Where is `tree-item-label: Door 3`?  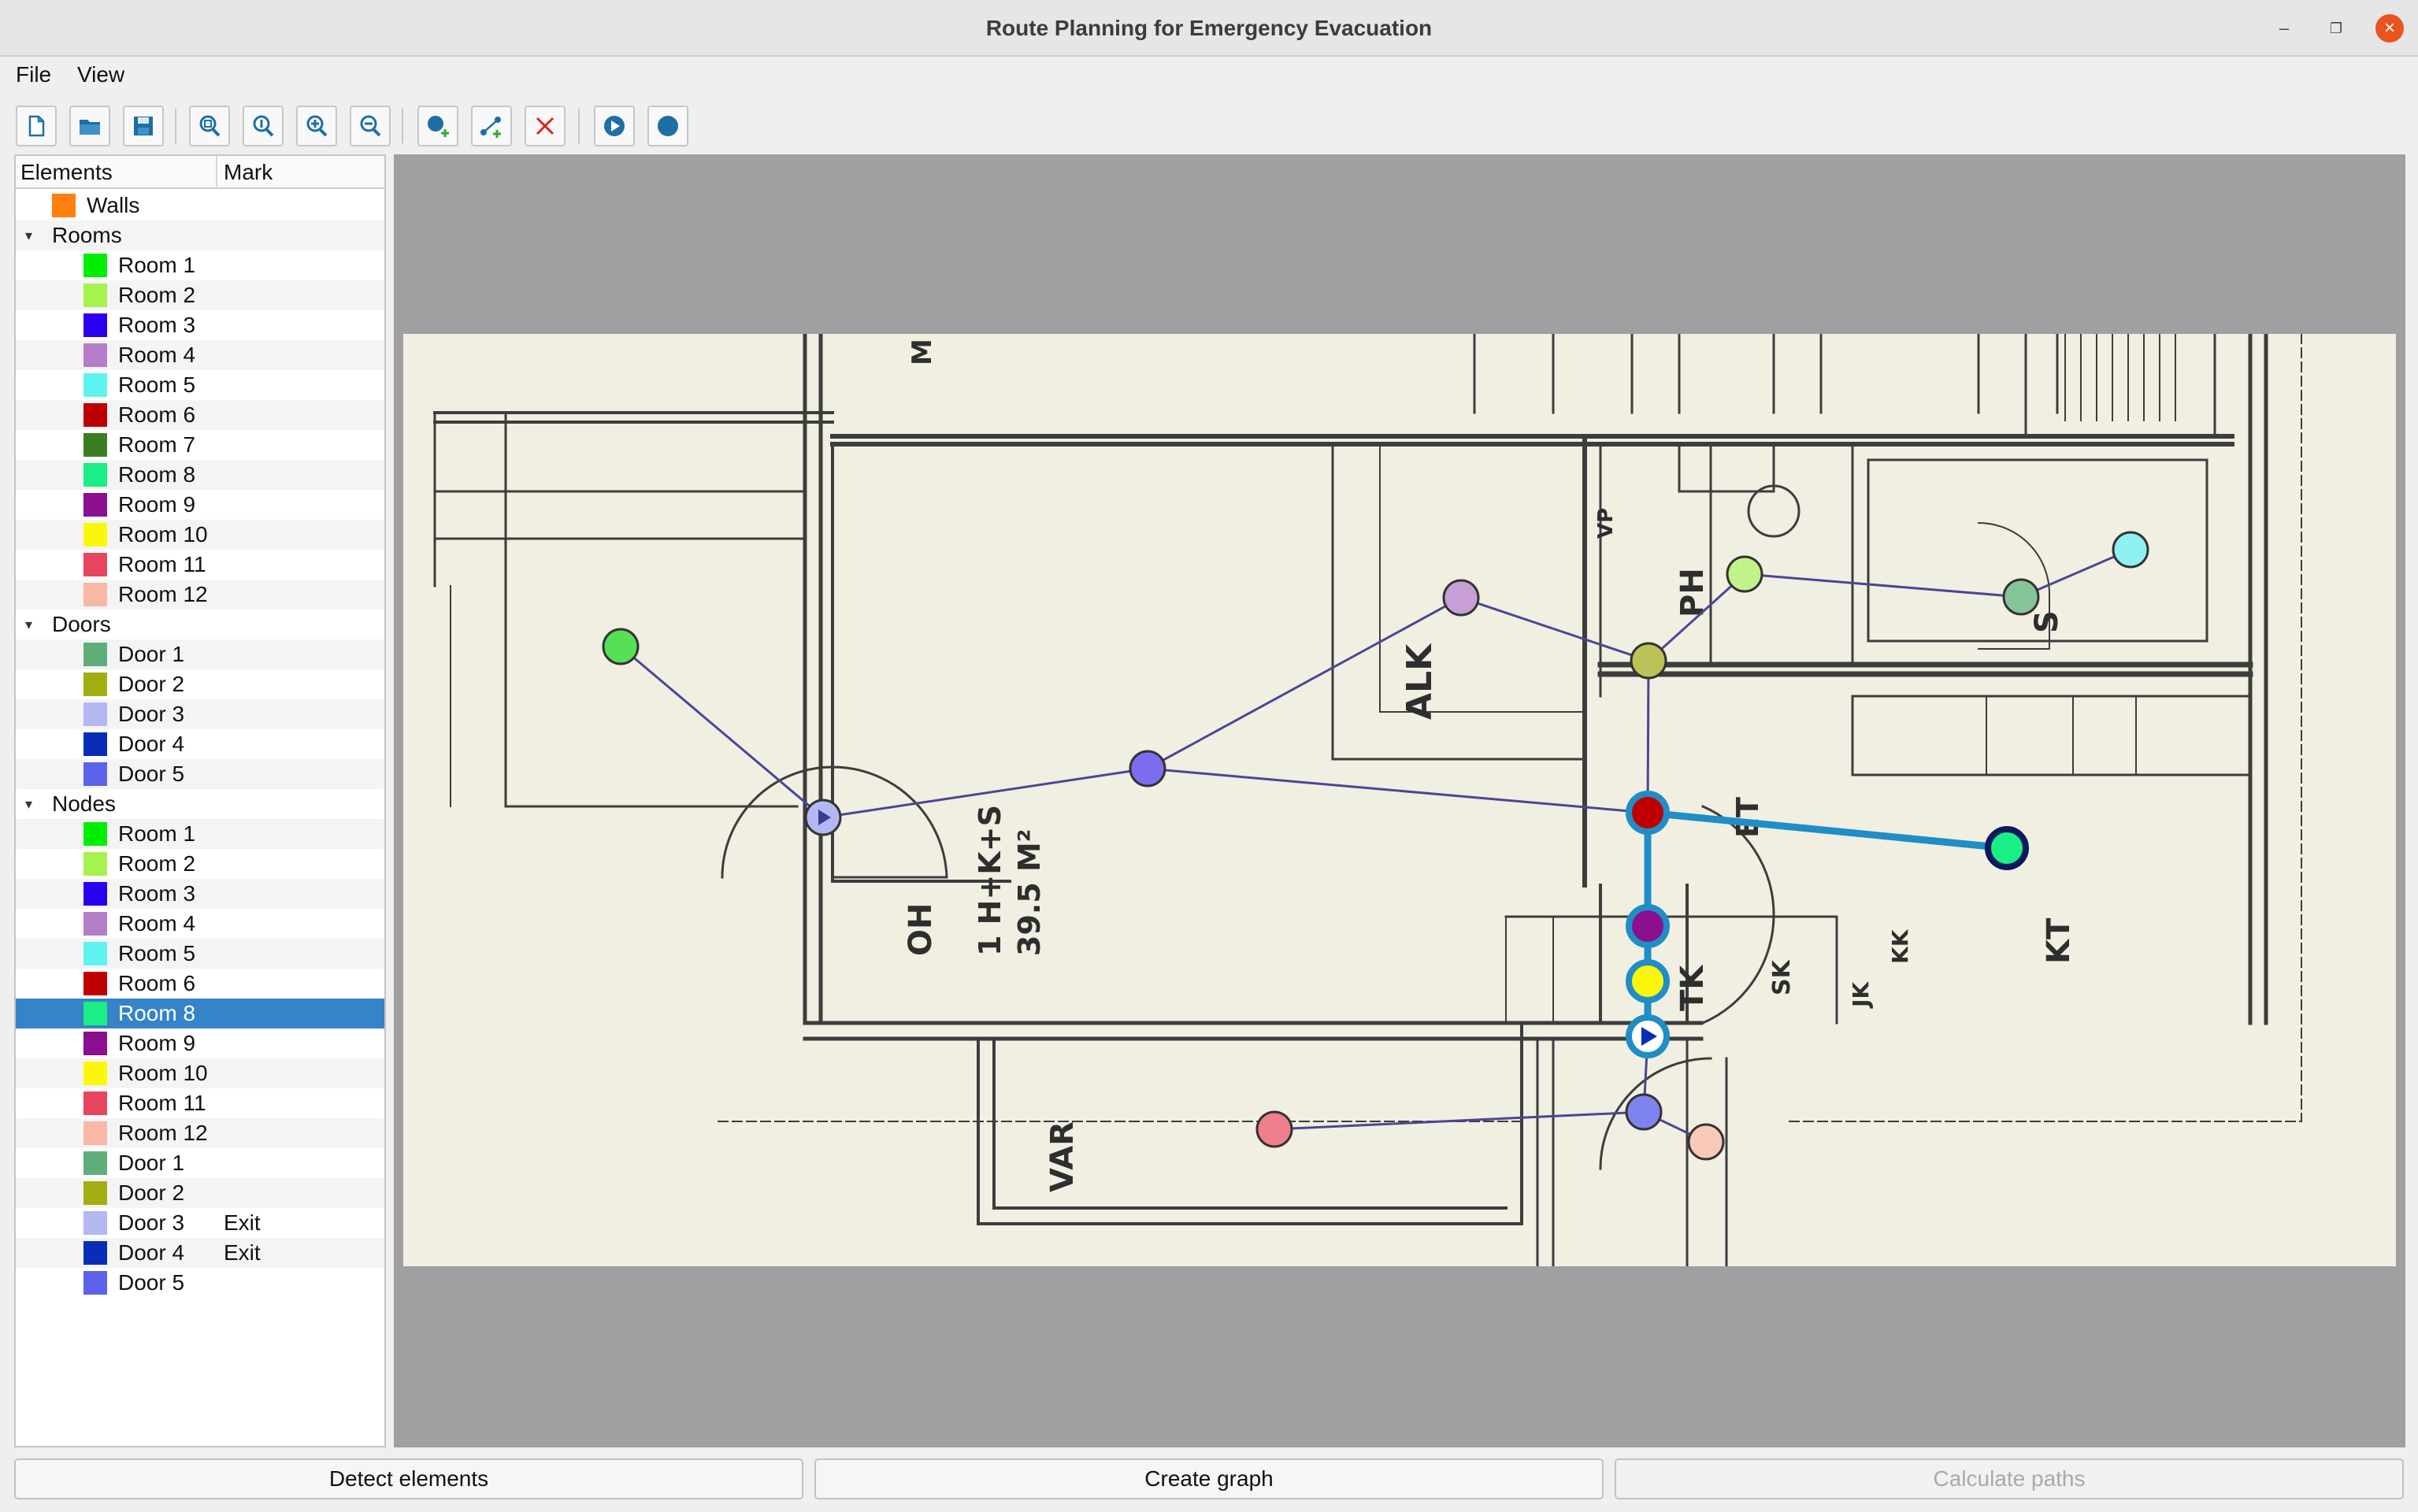
tree-item-label: Door 3 is located at coordinates (151, 1222).